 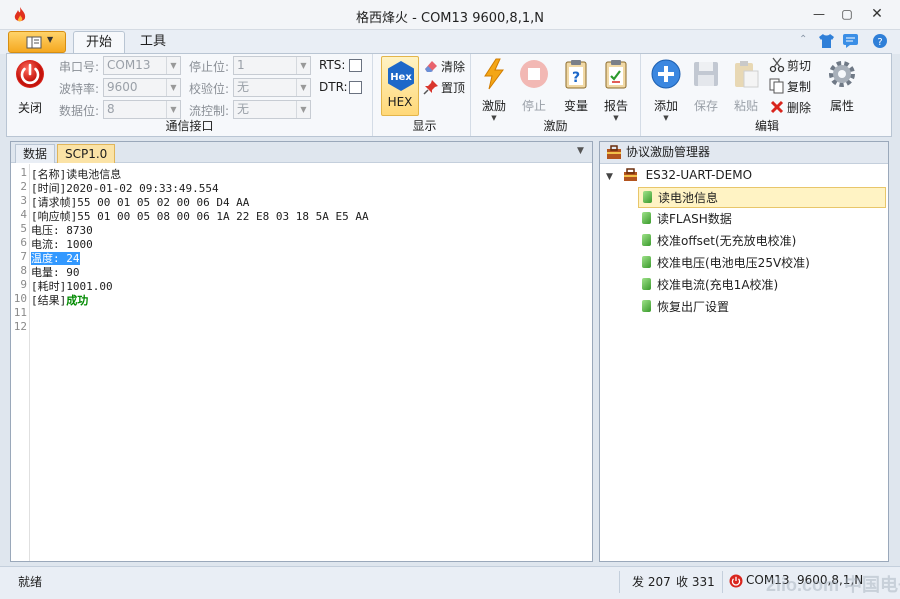 What do you see at coordinates (23, 256) in the screenshot?
I see `line-number: 7` at bounding box center [23, 256].